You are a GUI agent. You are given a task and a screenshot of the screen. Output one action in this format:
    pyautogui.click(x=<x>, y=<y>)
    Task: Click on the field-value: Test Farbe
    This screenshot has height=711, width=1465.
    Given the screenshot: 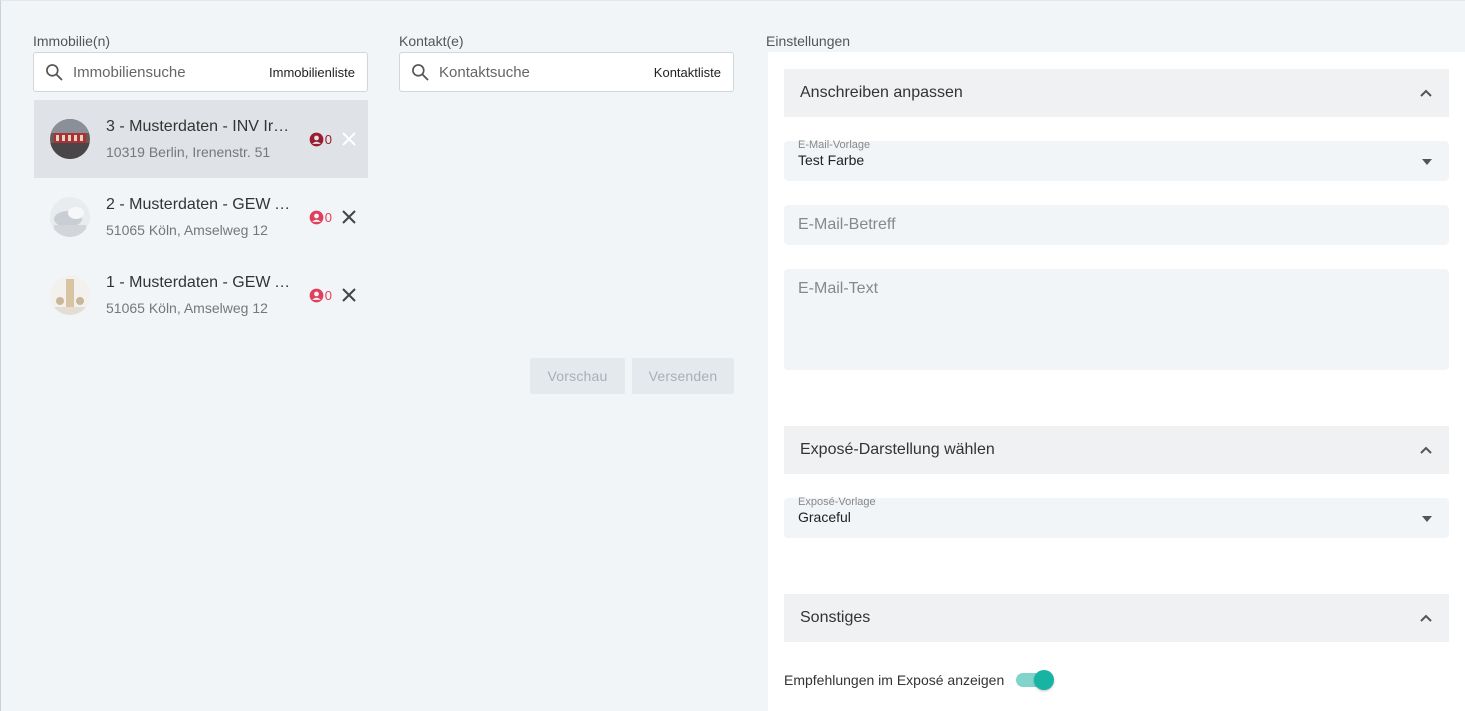 What is the action you would take?
    pyautogui.click(x=831, y=160)
    